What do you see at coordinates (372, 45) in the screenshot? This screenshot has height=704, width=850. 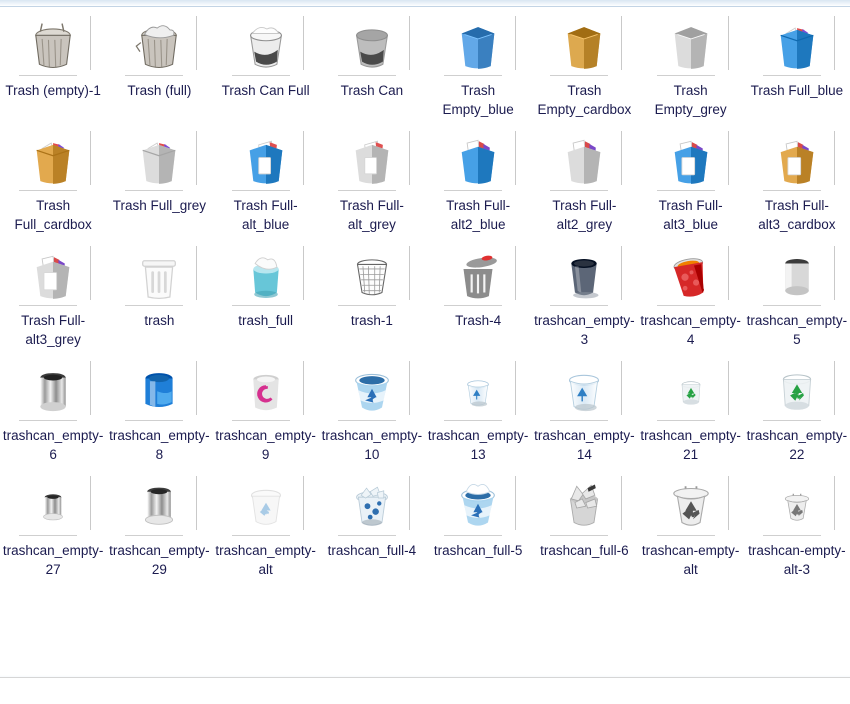 I see `bucket-grey-icon` at bounding box center [372, 45].